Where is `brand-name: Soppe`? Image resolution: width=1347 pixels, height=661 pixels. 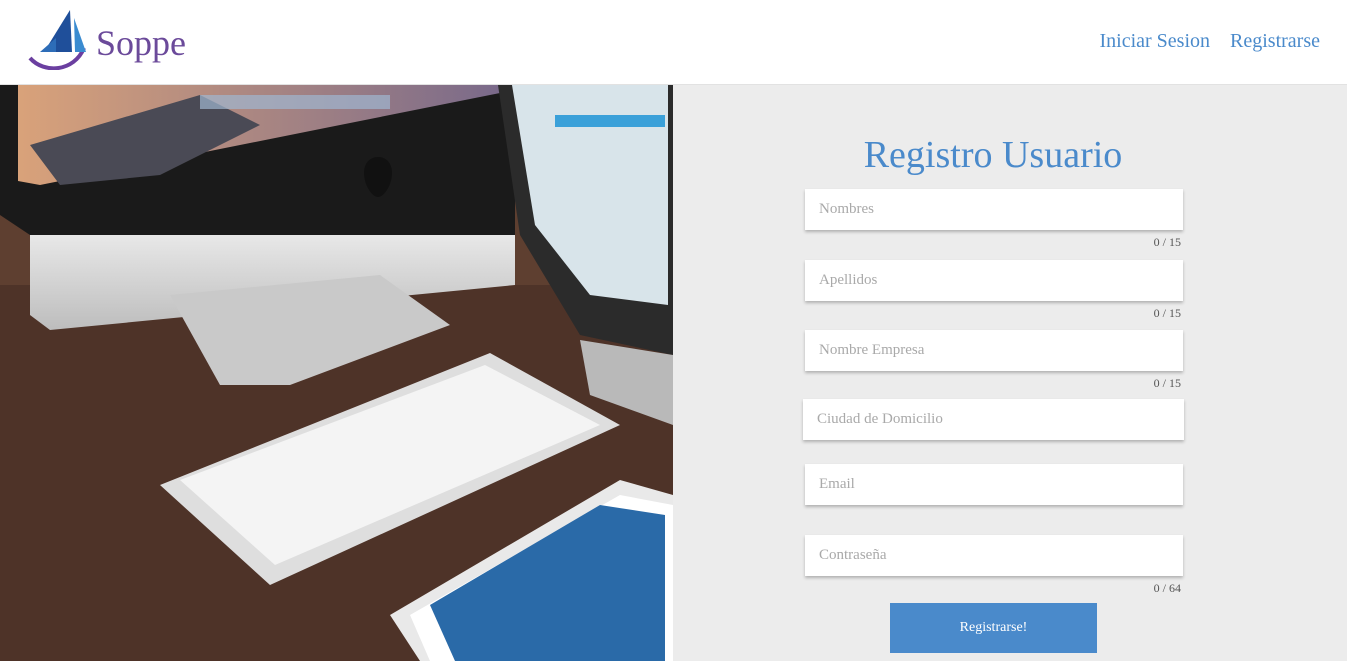 brand-name: Soppe is located at coordinates (141, 43).